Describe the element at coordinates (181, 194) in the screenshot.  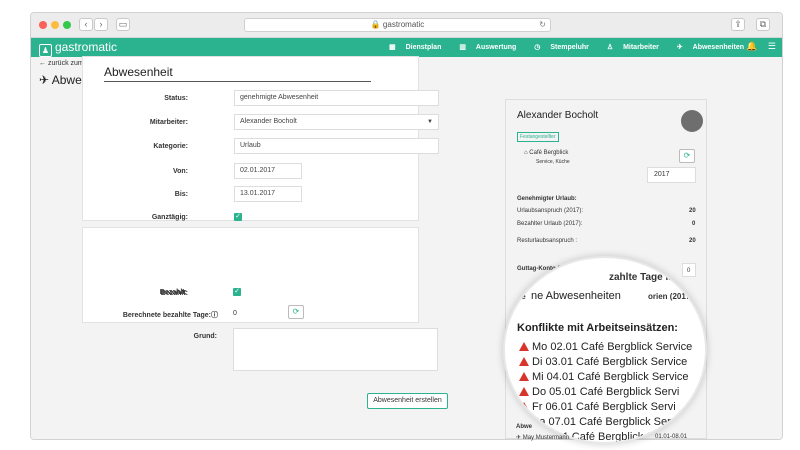
I see `to-label: Bis:` at that location.